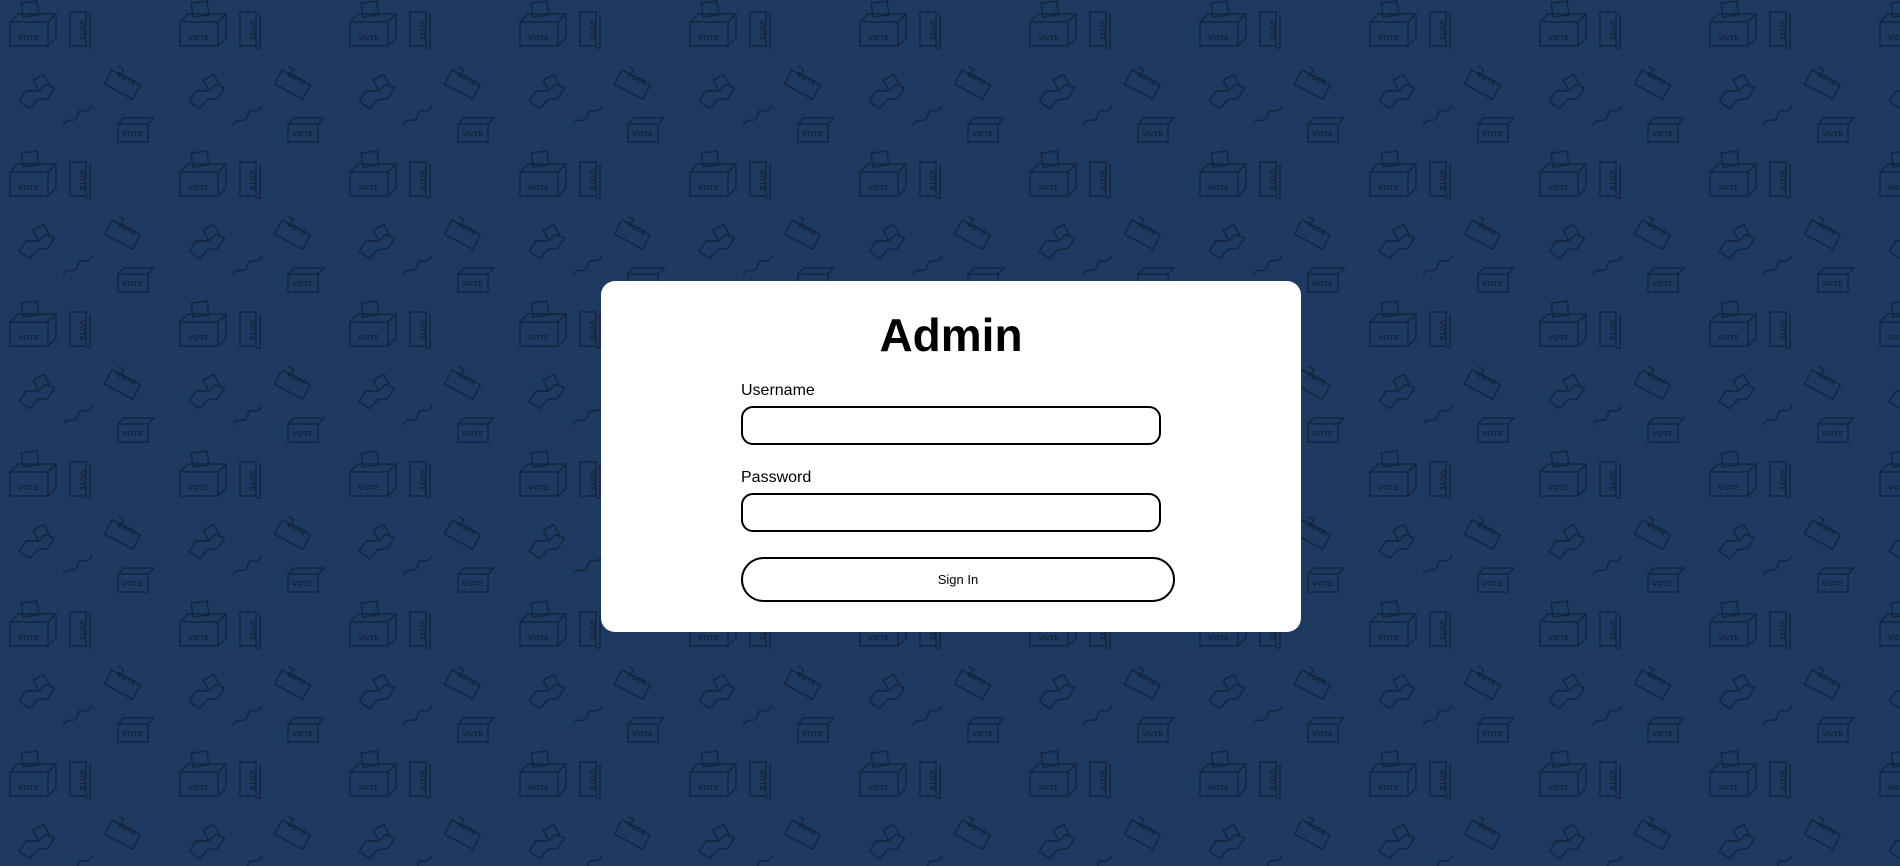 Image resolution: width=1900 pixels, height=866 pixels. I want to click on login-card: Admin Username Password Sign In, so click(951, 456).